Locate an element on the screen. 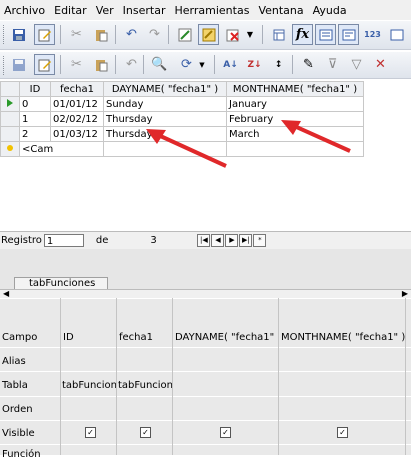 This screenshot has width=411, height=460. table-cell: 2 is located at coordinates (35, 134).